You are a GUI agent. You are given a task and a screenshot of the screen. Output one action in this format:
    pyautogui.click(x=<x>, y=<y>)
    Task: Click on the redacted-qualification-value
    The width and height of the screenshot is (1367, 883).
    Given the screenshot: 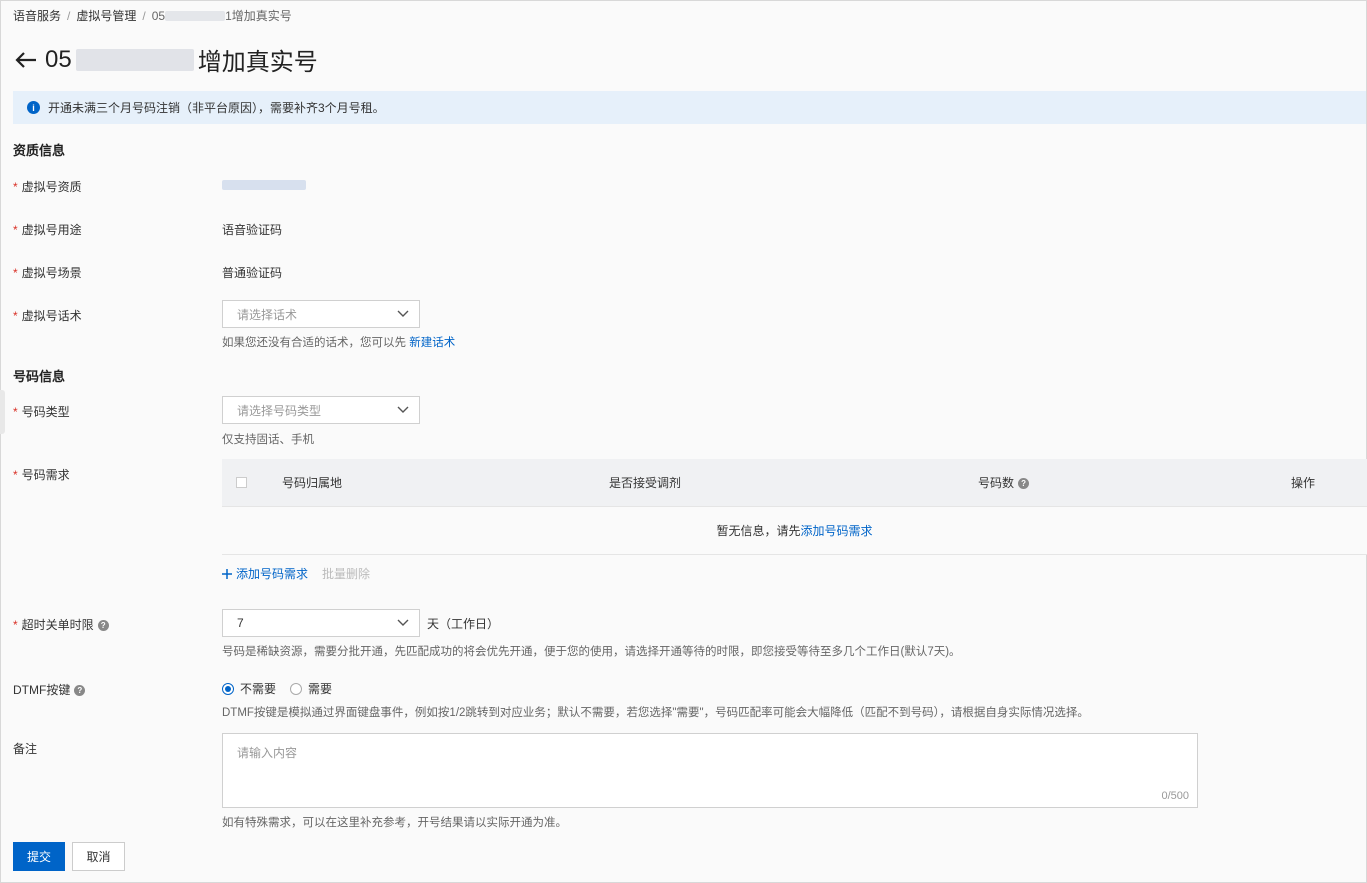 What is the action you would take?
    pyautogui.click(x=264, y=185)
    